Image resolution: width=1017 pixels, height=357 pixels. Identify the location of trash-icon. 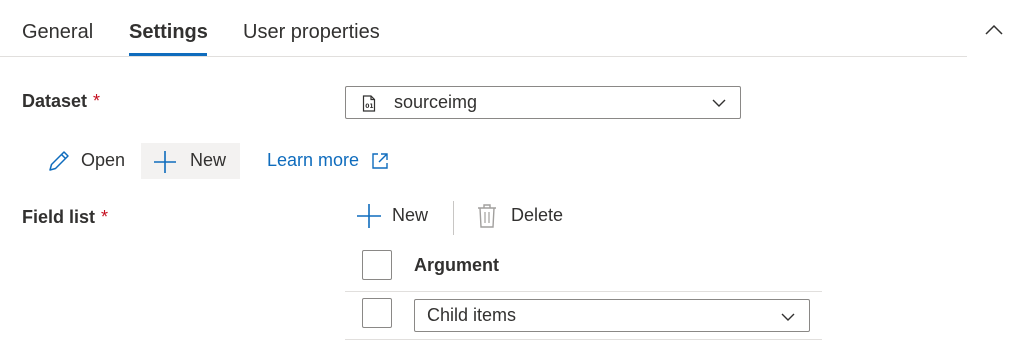
(487, 216).